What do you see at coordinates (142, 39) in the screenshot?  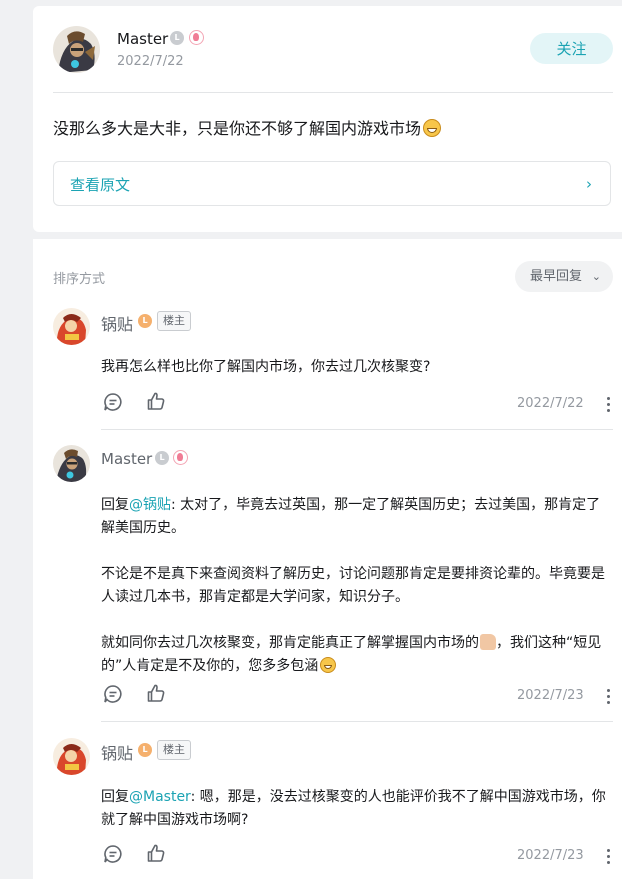 I see `author-name: Master` at bounding box center [142, 39].